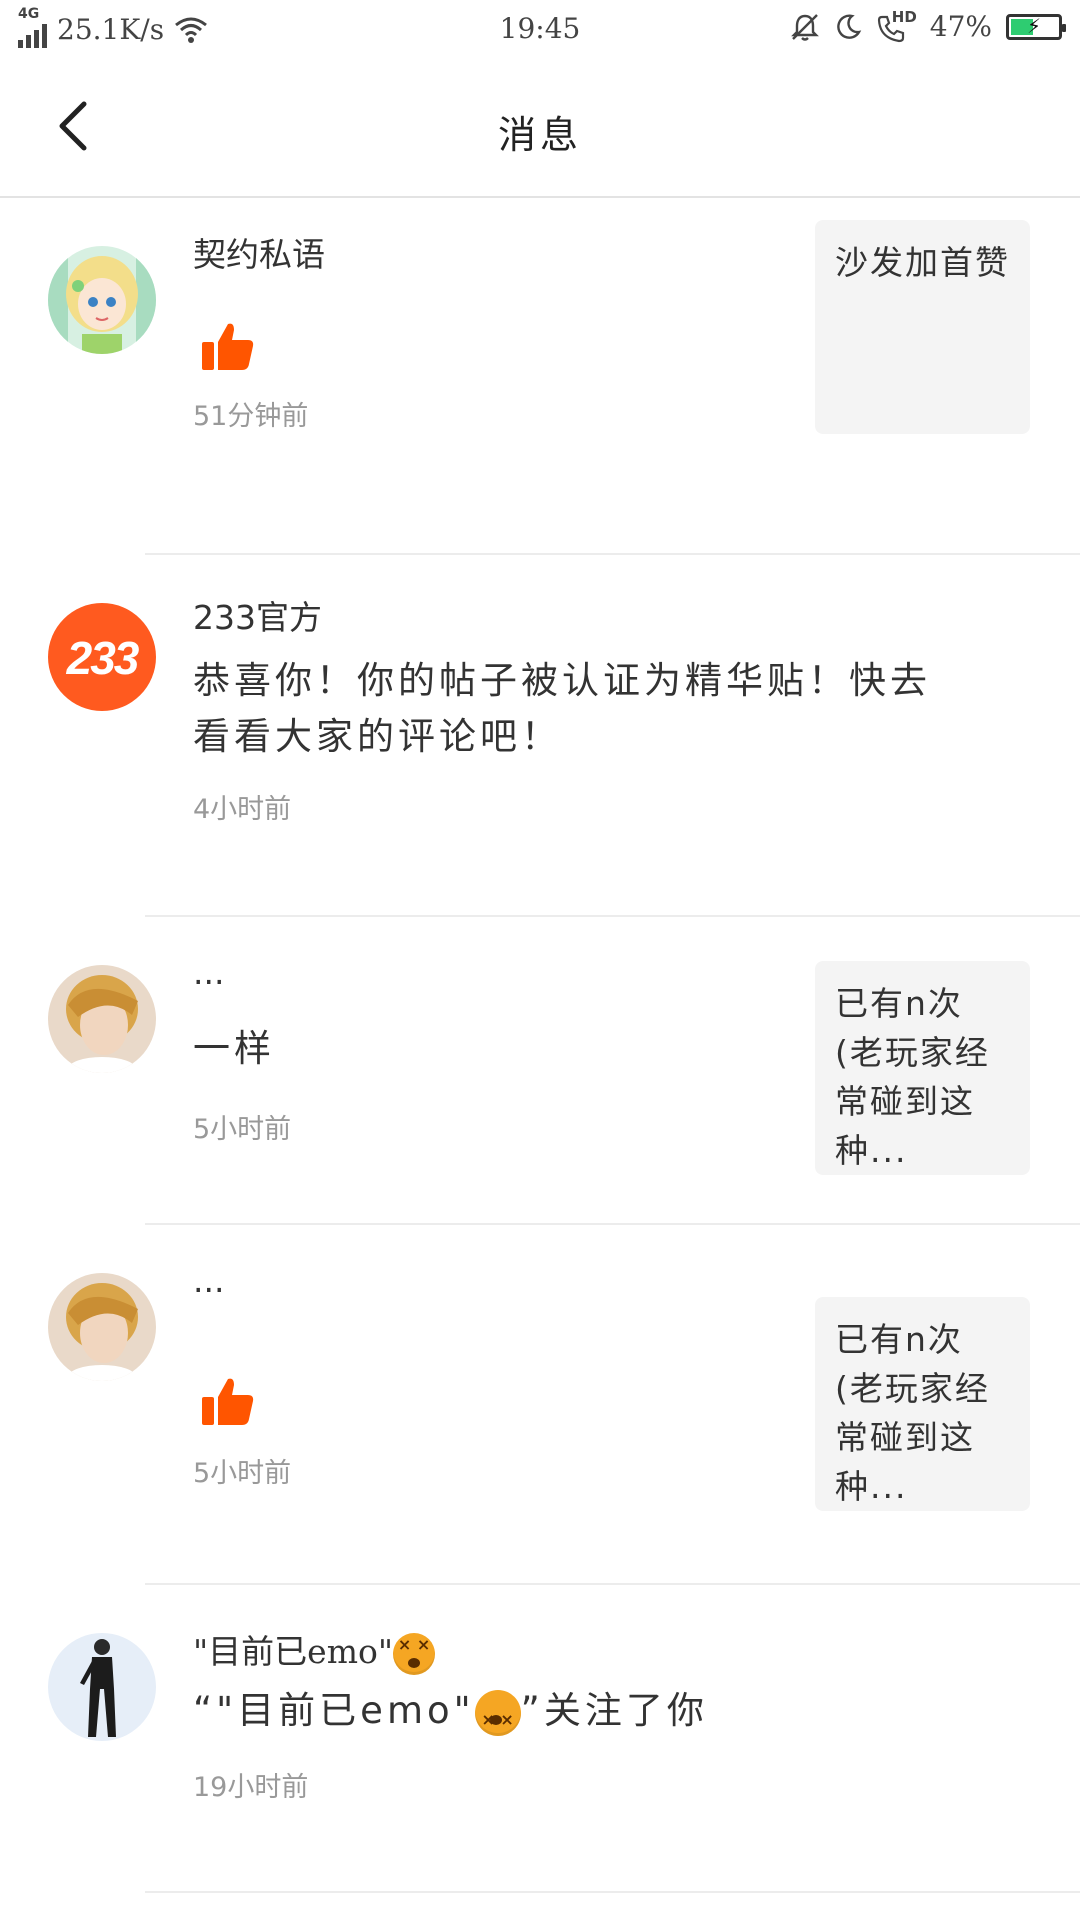  What do you see at coordinates (102, 657) in the screenshot?
I see `avatar: 233` at bounding box center [102, 657].